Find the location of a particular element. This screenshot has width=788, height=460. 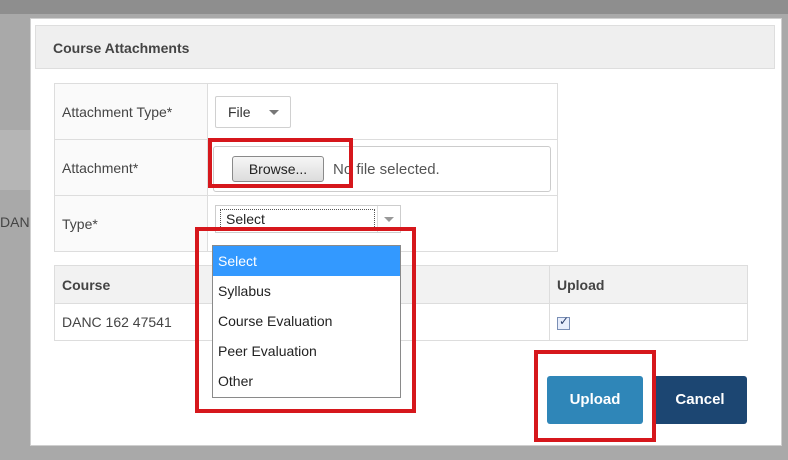

upload-checkbox: ✓ is located at coordinates (563, 321).